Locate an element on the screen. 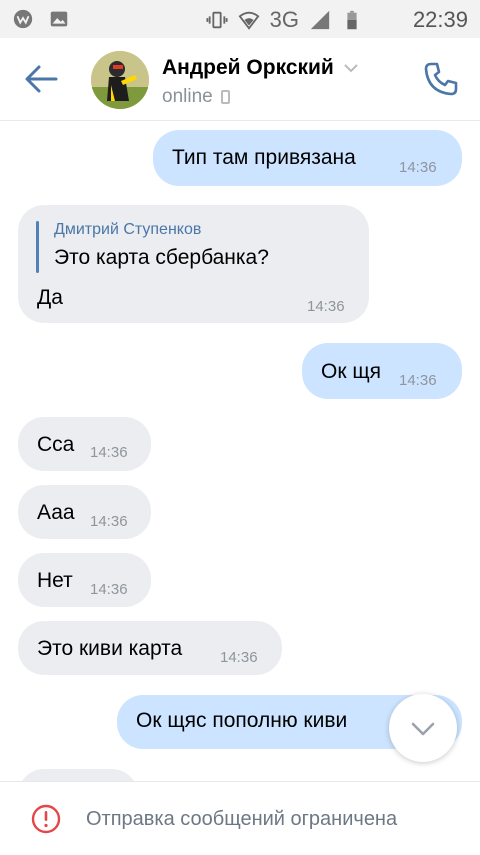  message-incoming: Сса 14:36 is located at coordinates (84, 444).